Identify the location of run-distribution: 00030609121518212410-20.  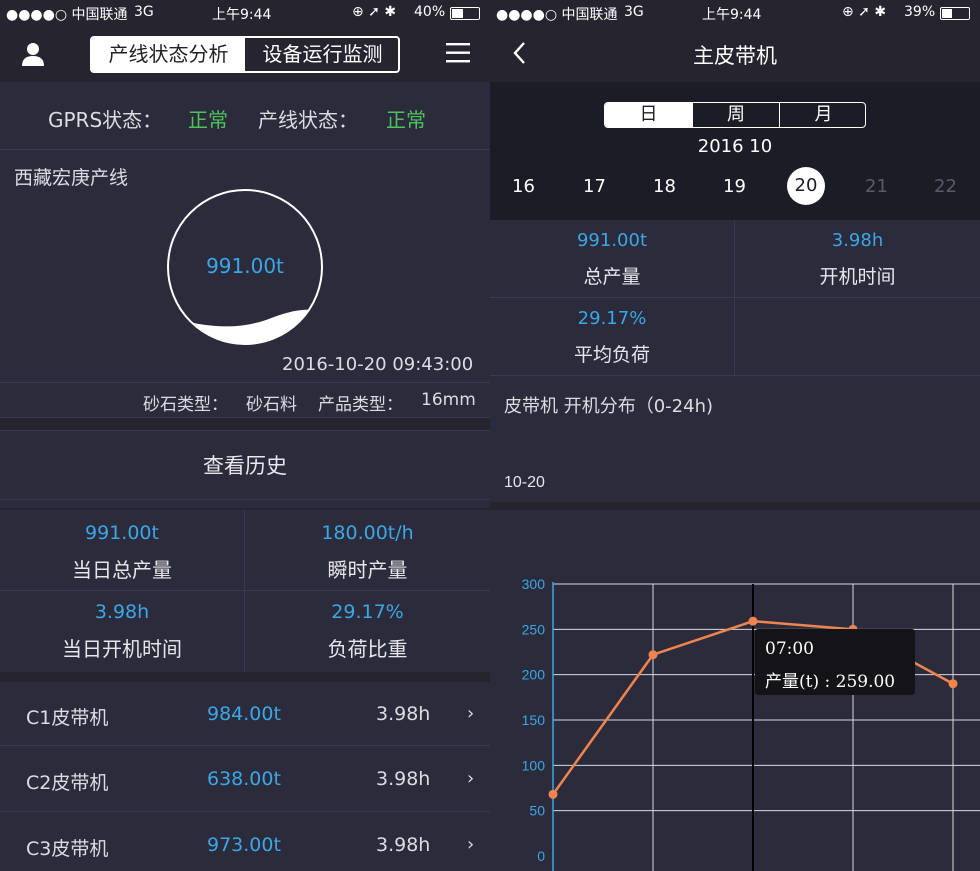
(524, 482).